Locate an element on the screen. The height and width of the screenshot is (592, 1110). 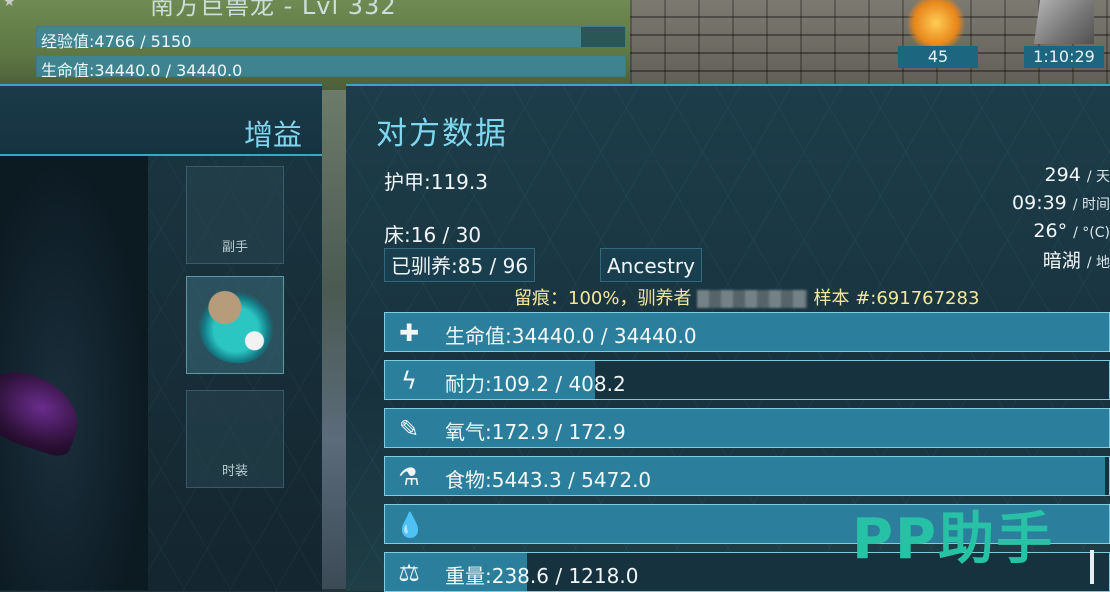
location-value: 暗湖 is located at coordinates (1061, 261).